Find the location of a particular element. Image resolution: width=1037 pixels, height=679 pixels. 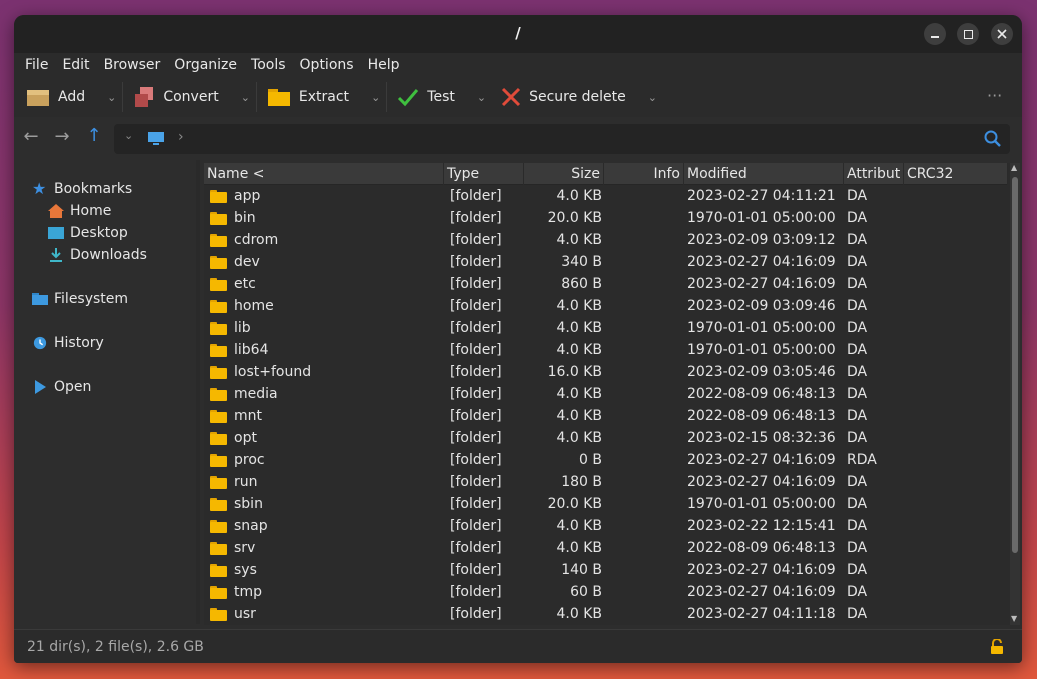

extract-button: Extract is located at coordinates (308, 97).